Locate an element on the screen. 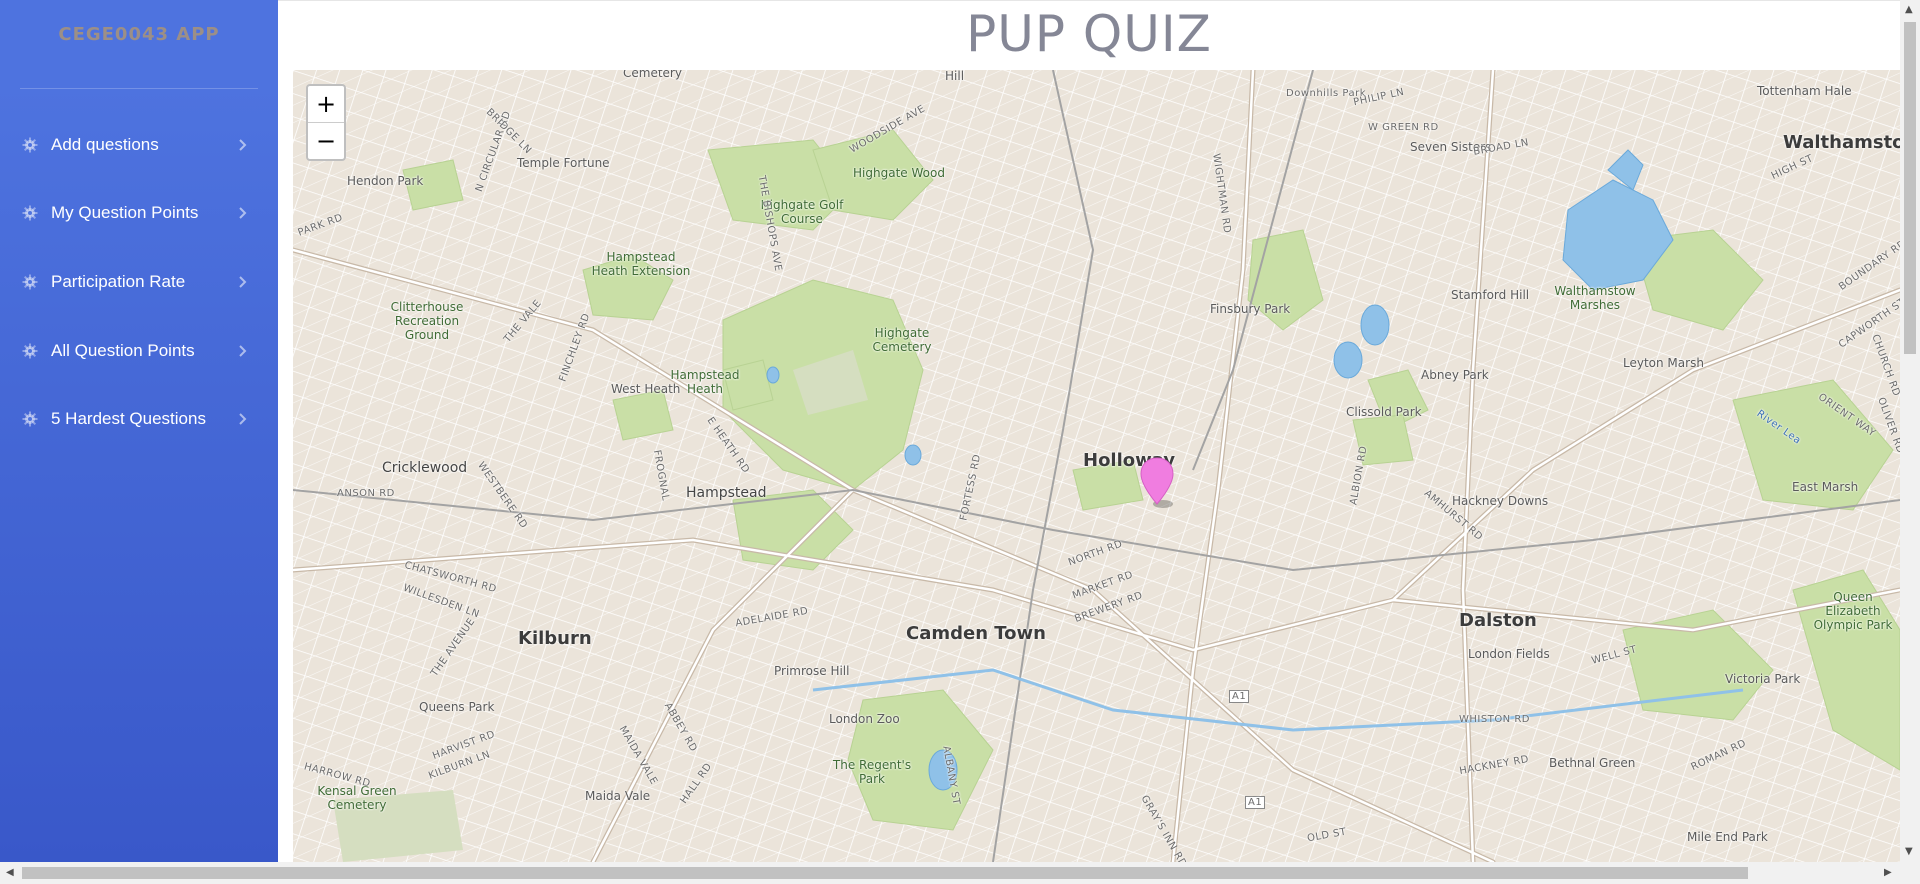 This screenshot has width=1920, height=884. sidebar-item-label: All Question Points is located at coordinates (123, 350).